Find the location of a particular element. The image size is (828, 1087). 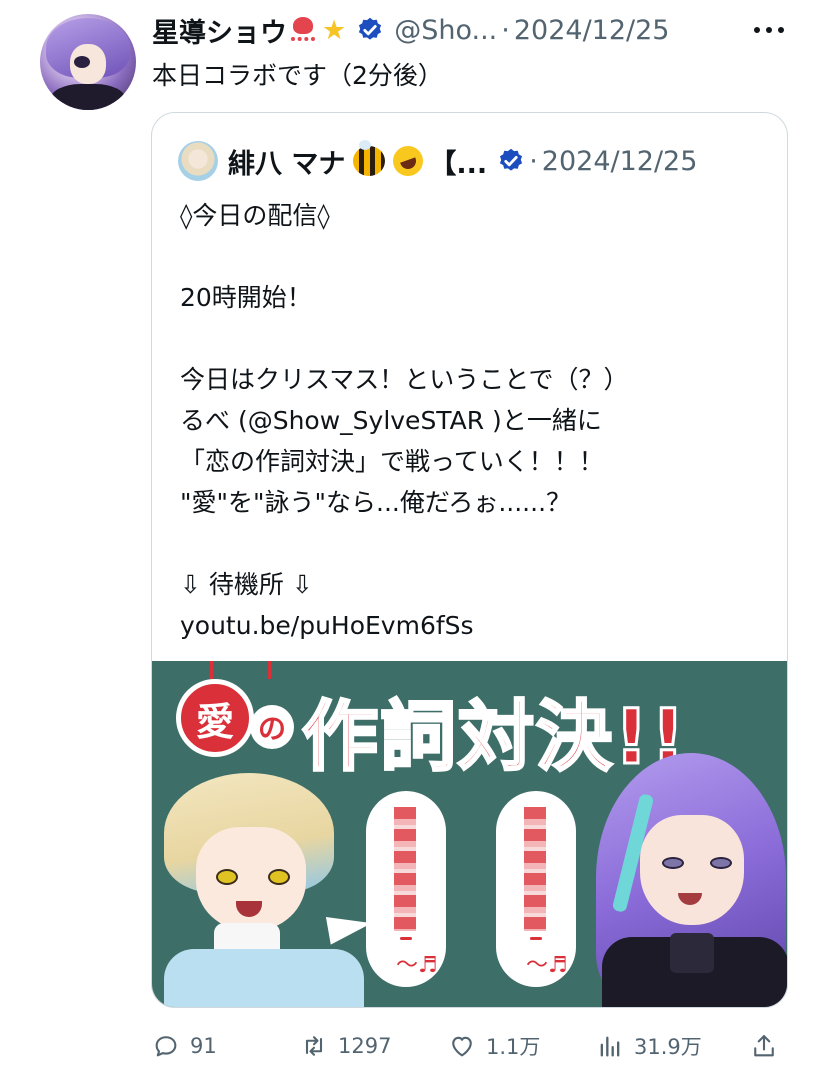

reply-button: 91 is located at coordinates (184, 1046).